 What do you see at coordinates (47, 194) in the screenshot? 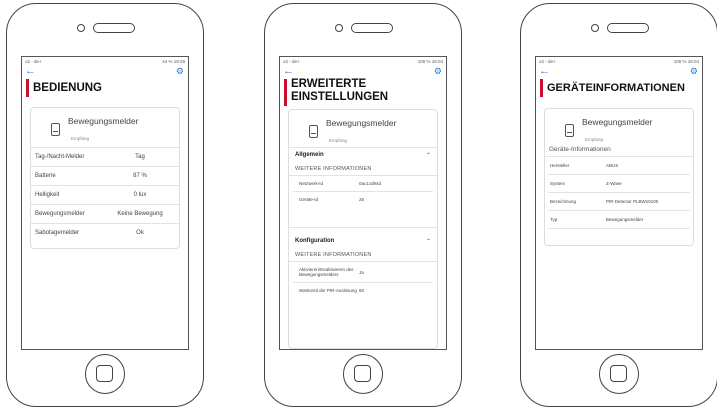
I see `row-label: Helligkeit` at bounding box center [47, 194].